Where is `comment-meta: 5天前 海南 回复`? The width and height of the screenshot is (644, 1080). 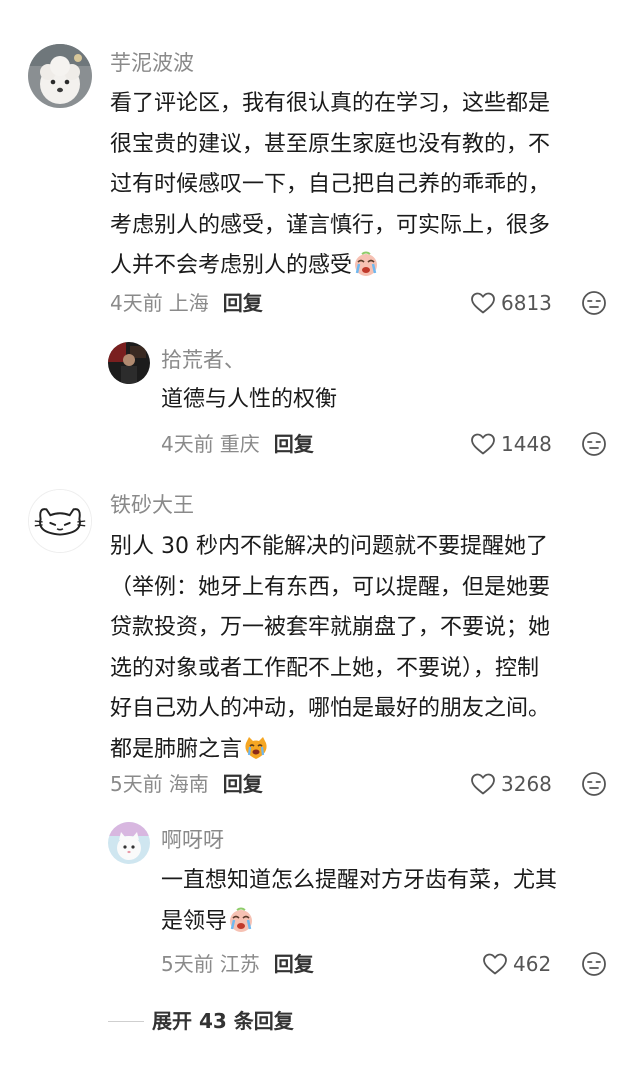 comment-meta: 5天前 海南 回复 is located at coordinates (186, 784).